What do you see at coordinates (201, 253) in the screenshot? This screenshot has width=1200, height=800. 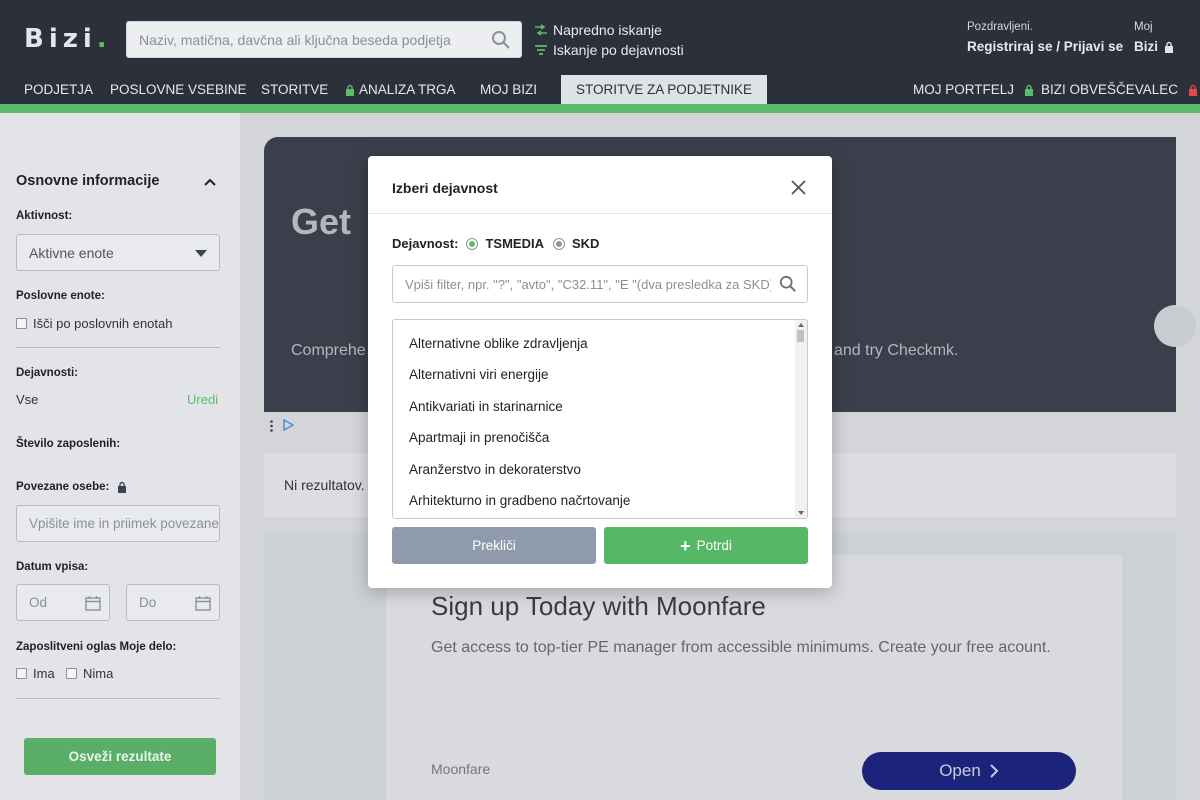 I see `caret-down-icon` at bounding box center [201, 253].